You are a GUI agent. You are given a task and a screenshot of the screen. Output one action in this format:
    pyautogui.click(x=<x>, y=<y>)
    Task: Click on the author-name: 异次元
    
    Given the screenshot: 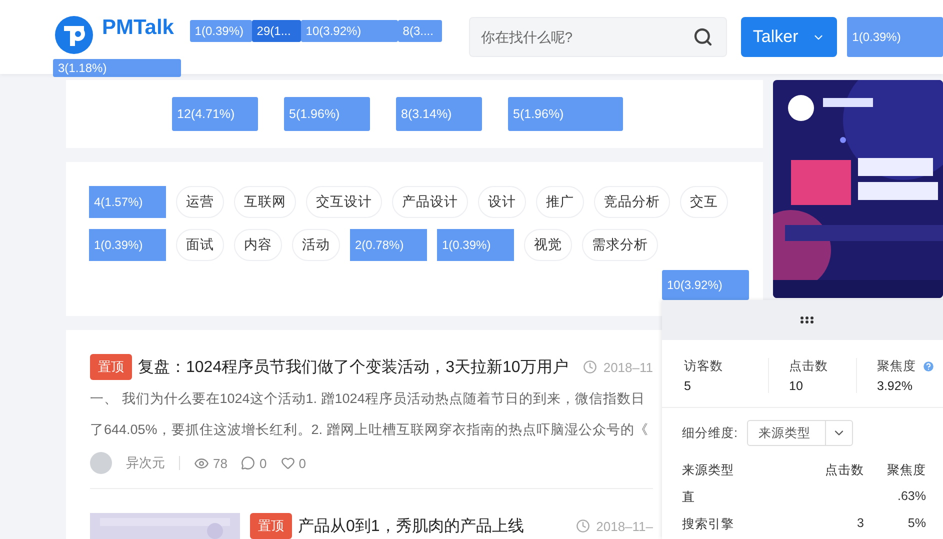 What is the action you would take?
    pyautogui.click(x=145, y=463)
    